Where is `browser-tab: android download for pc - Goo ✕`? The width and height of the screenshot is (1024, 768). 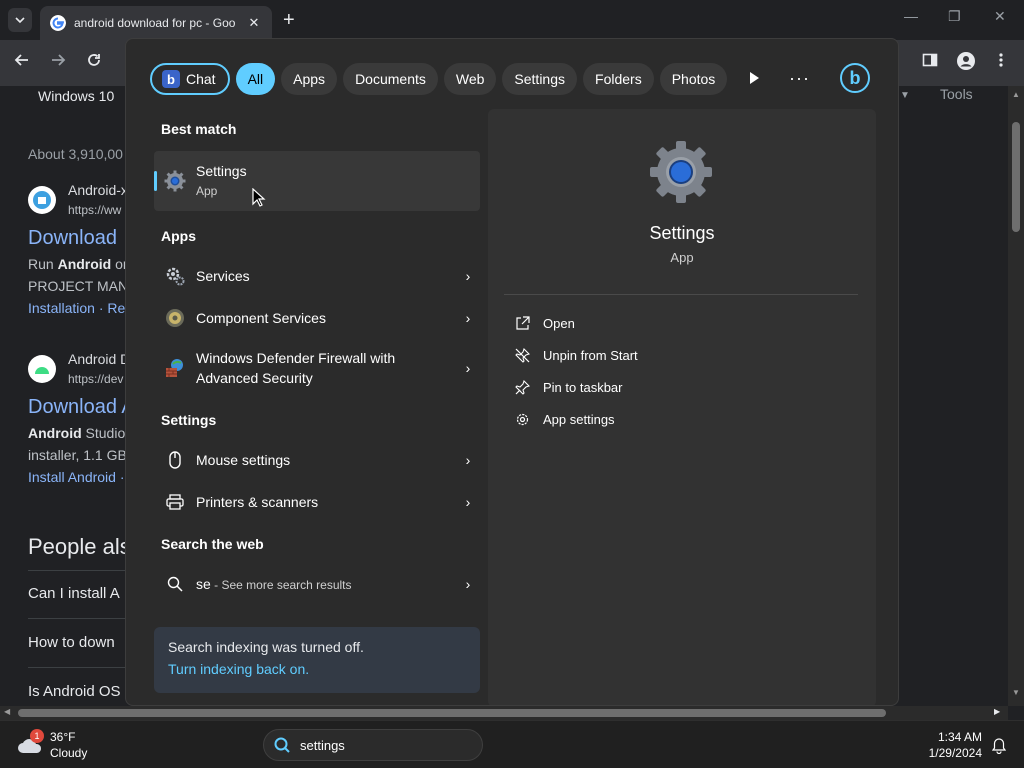 browser-tab: android download for pc - Goo ✕ is located at coordinates (156, 23).